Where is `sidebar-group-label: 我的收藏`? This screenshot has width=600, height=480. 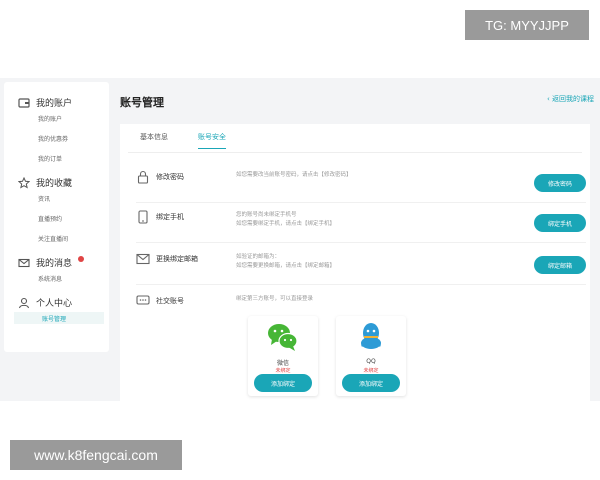
sidebar-group-label: 我的收藏 is located at coordinates (54, 184).